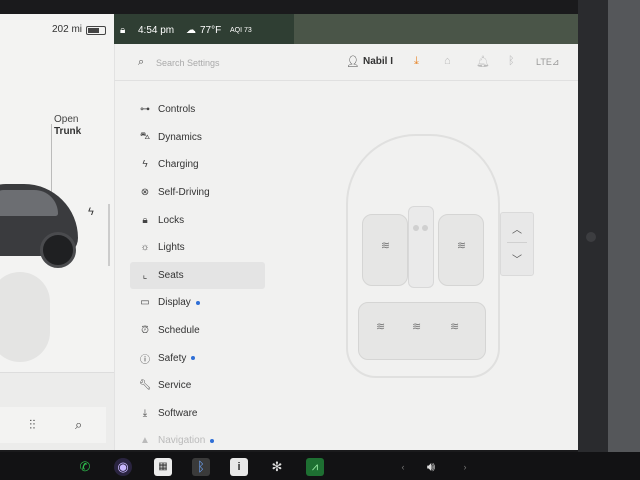 The width and height of the screenshot is (640, 480). Describe the element at coordinates (145, 136) in the screenshot. I see `car-icon: ⛍︎` at that location.